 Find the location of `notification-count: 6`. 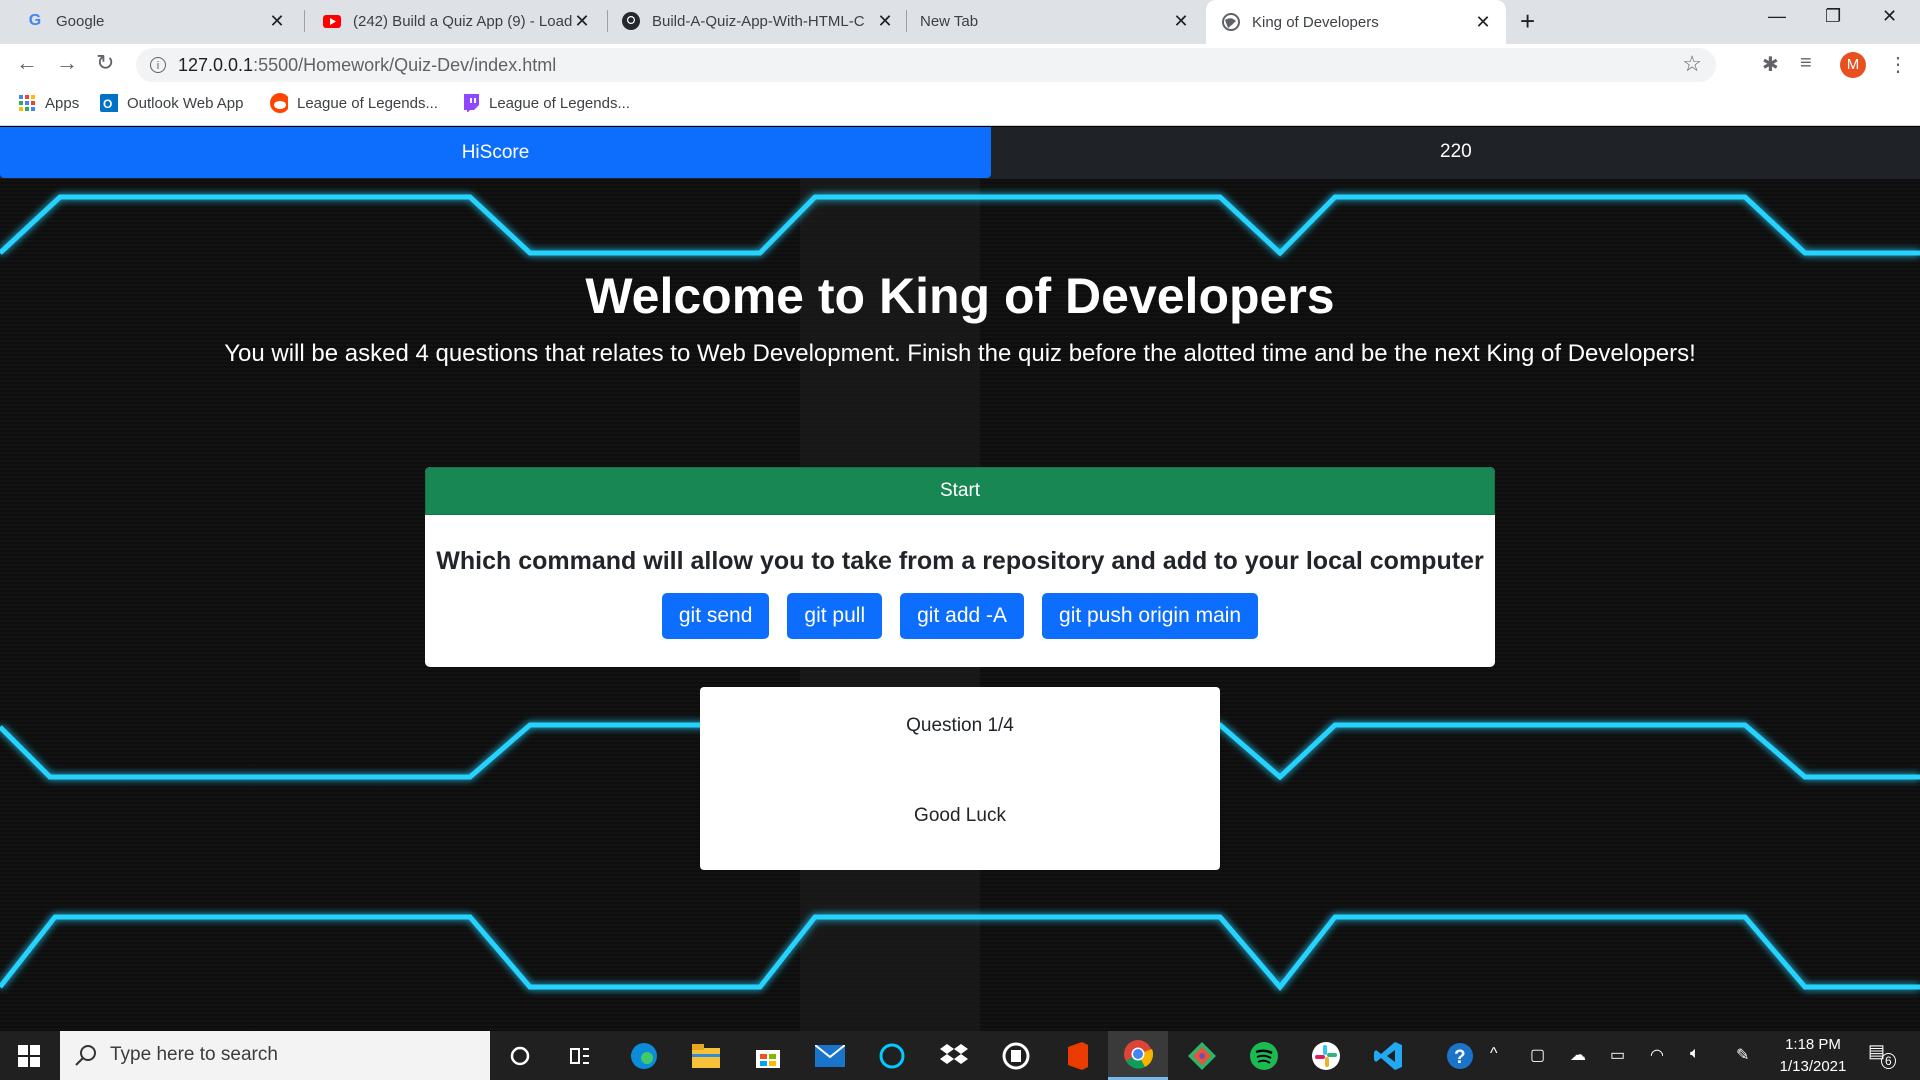

notification-count: 6 is located at coordinates (1888, 1061).